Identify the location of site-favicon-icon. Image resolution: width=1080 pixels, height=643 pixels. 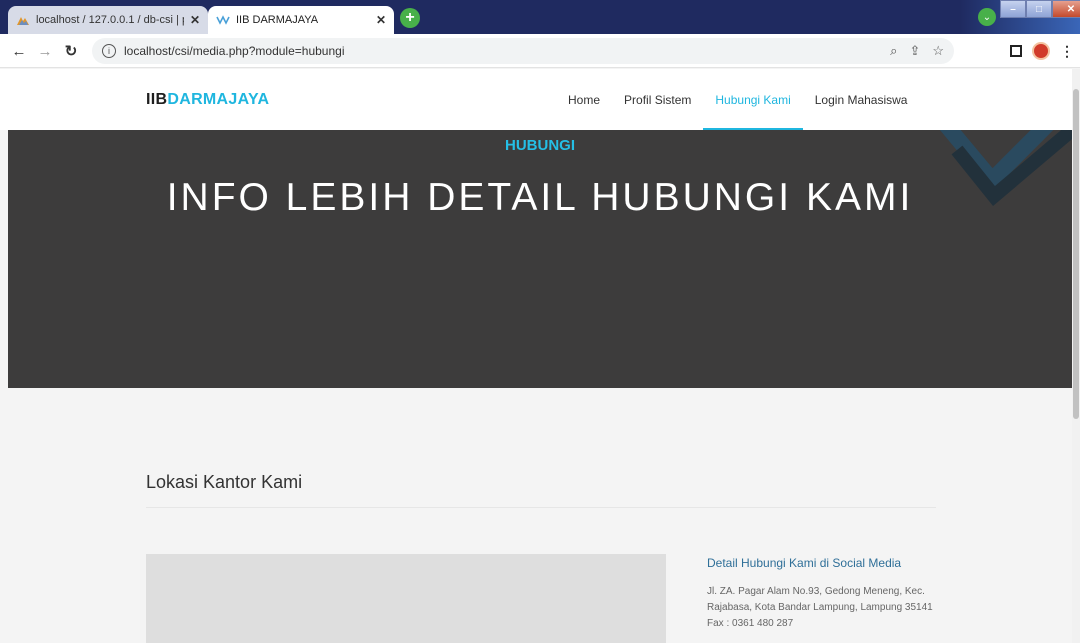
(223, 20).